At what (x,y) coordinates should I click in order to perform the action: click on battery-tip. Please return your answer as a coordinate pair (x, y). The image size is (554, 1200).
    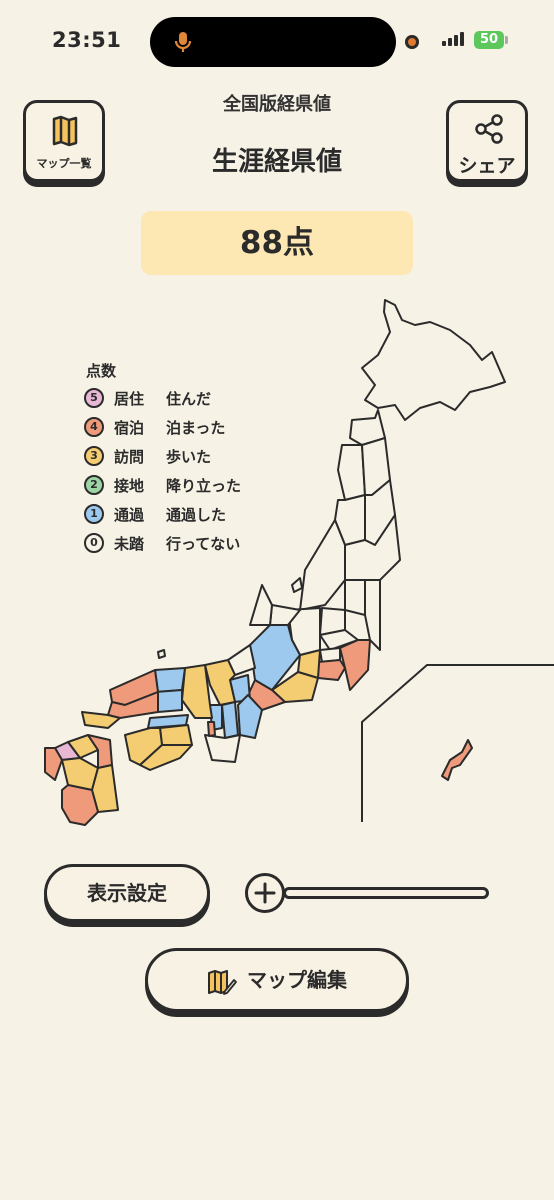
    Looking at the image, I should click on (506, 40).